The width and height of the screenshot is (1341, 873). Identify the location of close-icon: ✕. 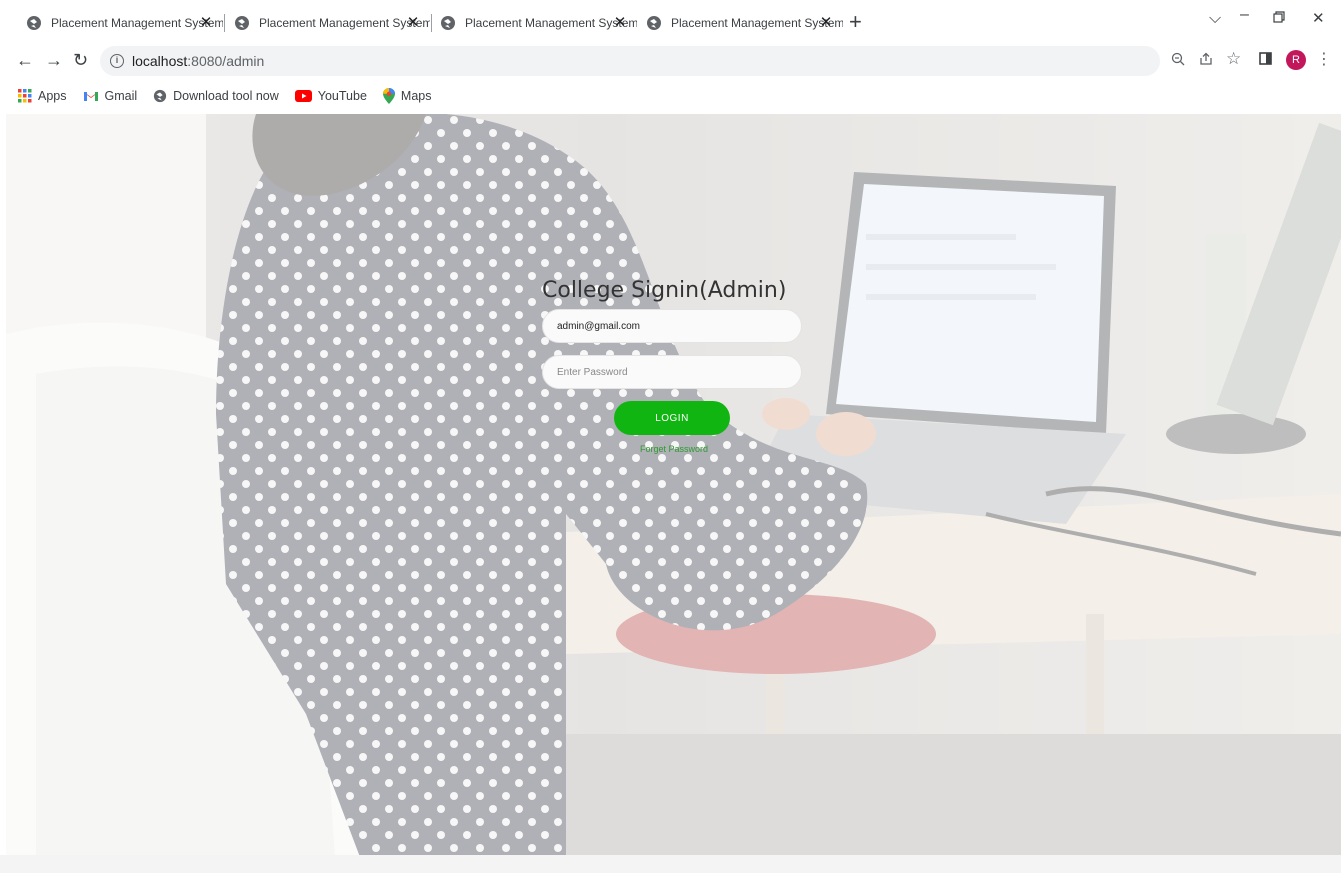
(1318, 18).